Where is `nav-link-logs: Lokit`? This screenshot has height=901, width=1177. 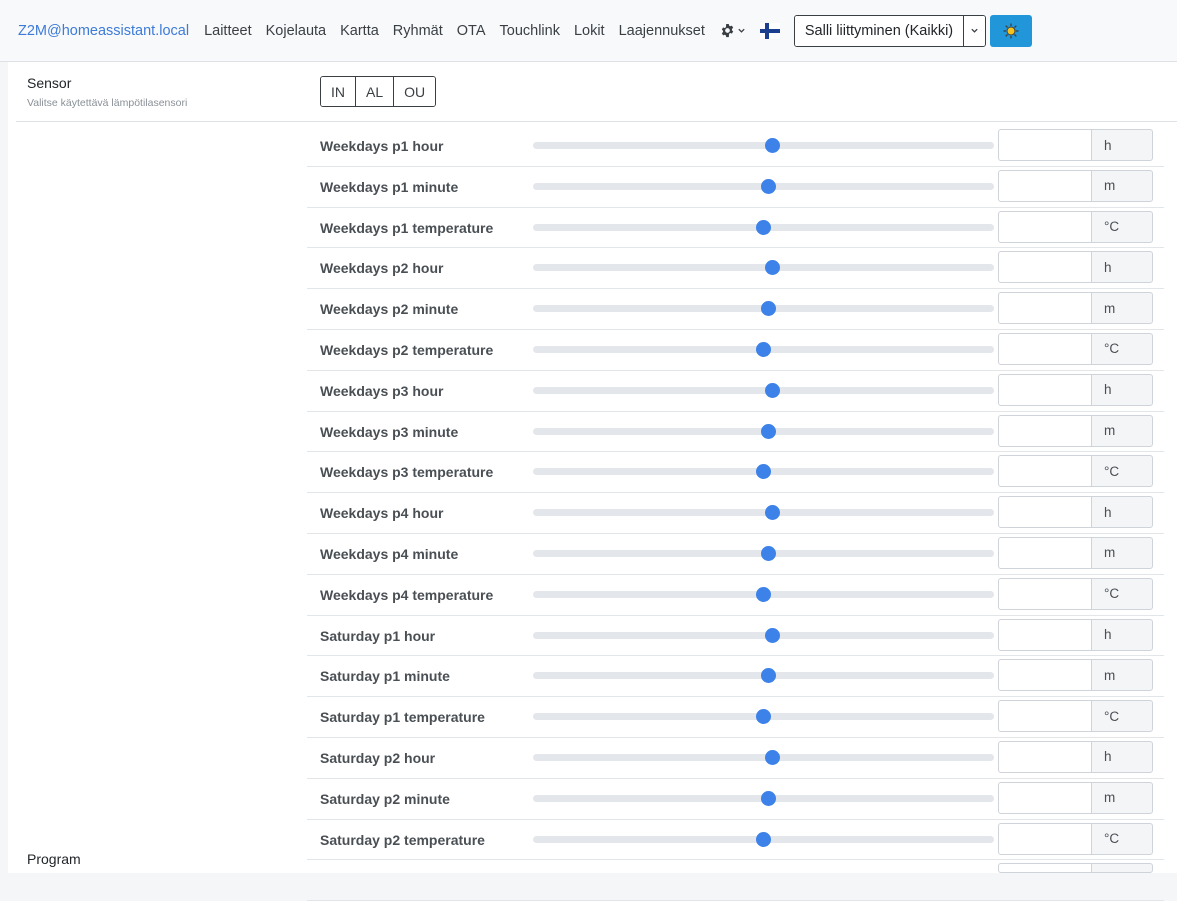 nav-link-logs: Lokit is located at coordinates (589, 31).